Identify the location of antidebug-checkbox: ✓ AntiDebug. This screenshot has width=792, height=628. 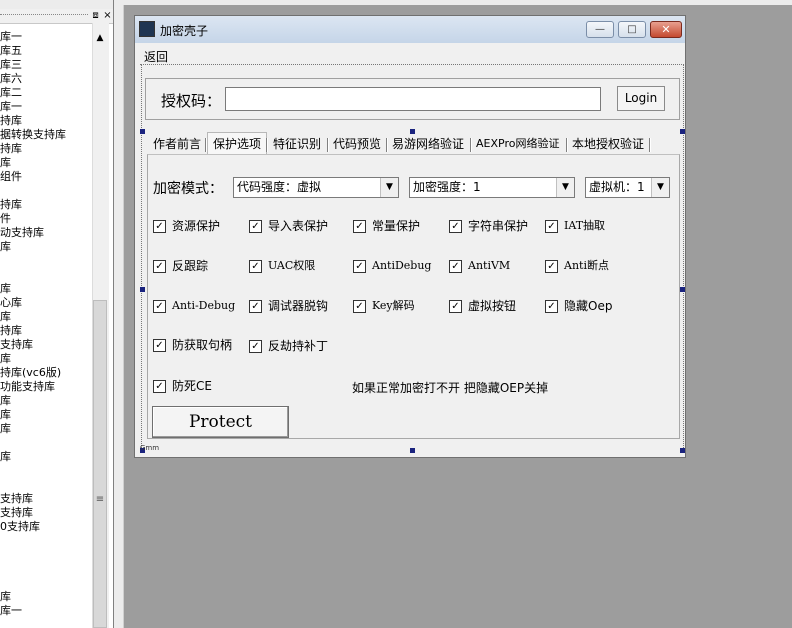
(392, 266).